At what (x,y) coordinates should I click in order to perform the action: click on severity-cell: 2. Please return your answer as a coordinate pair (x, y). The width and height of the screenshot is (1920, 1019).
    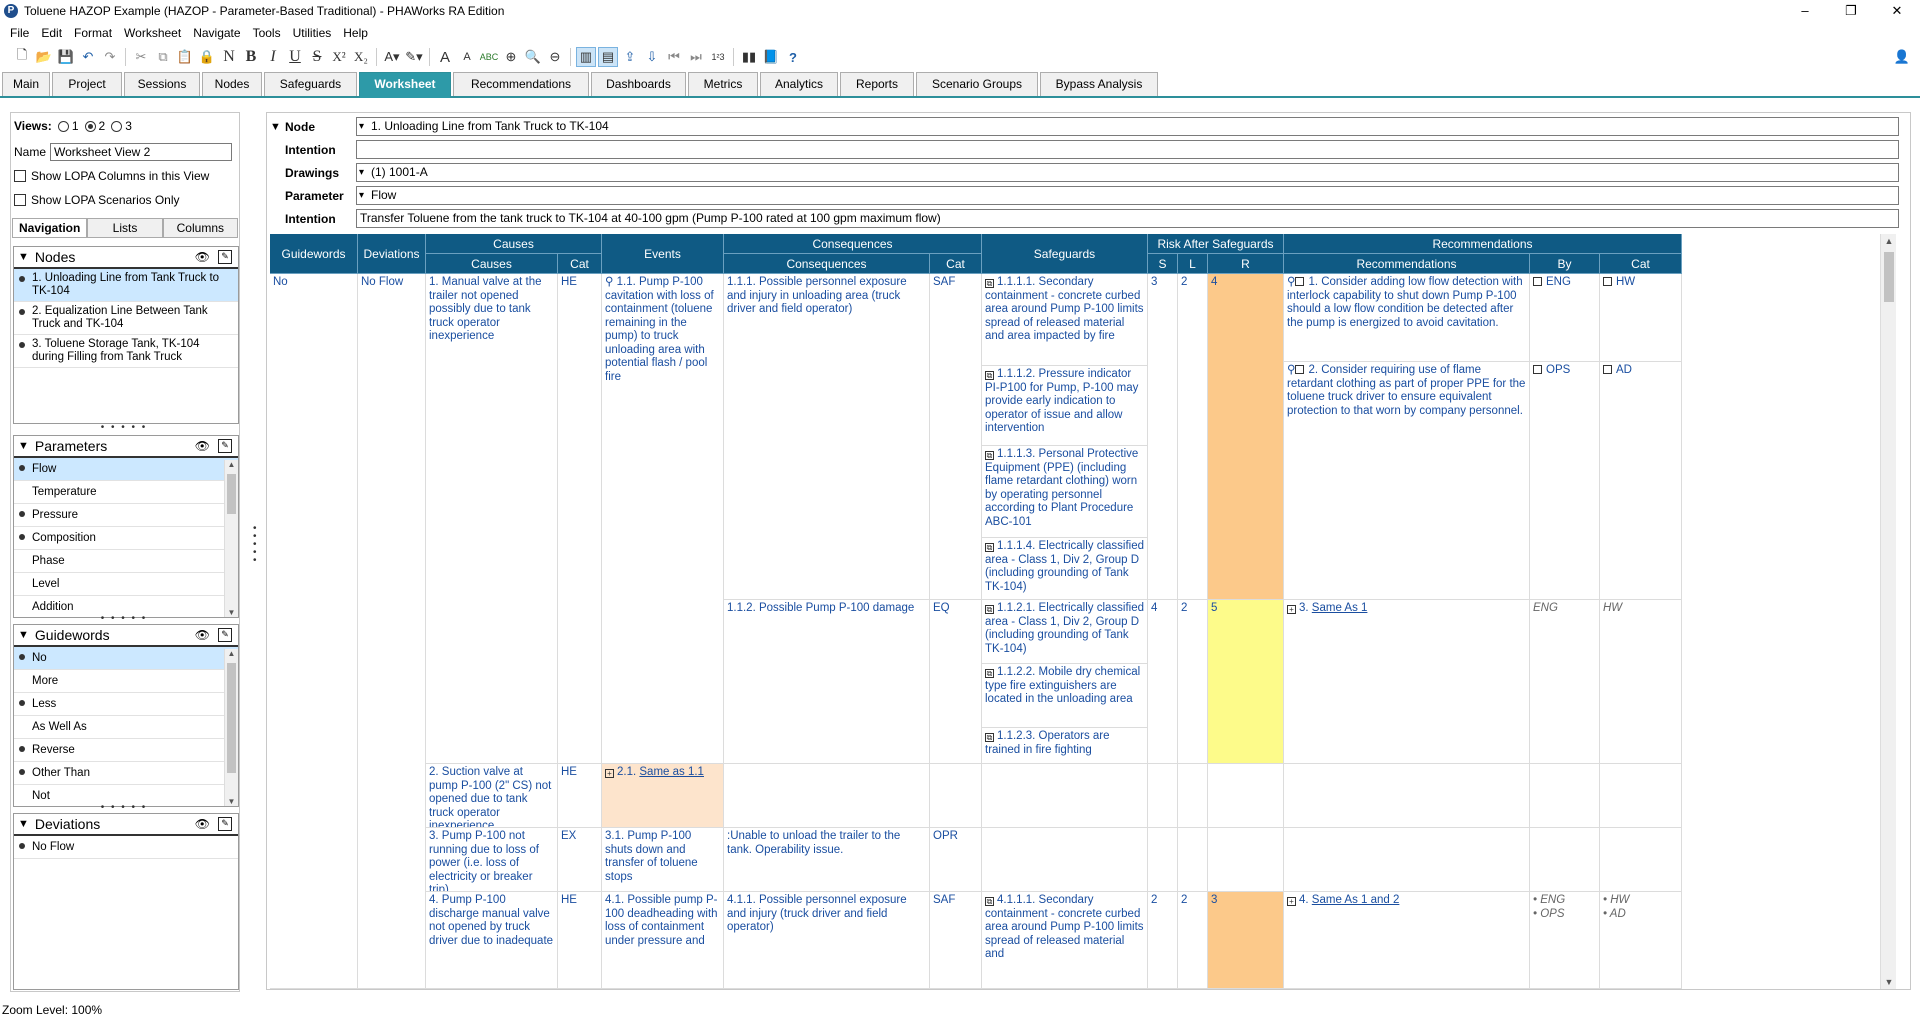
    Looking at the image, I should click on (1163, 940).